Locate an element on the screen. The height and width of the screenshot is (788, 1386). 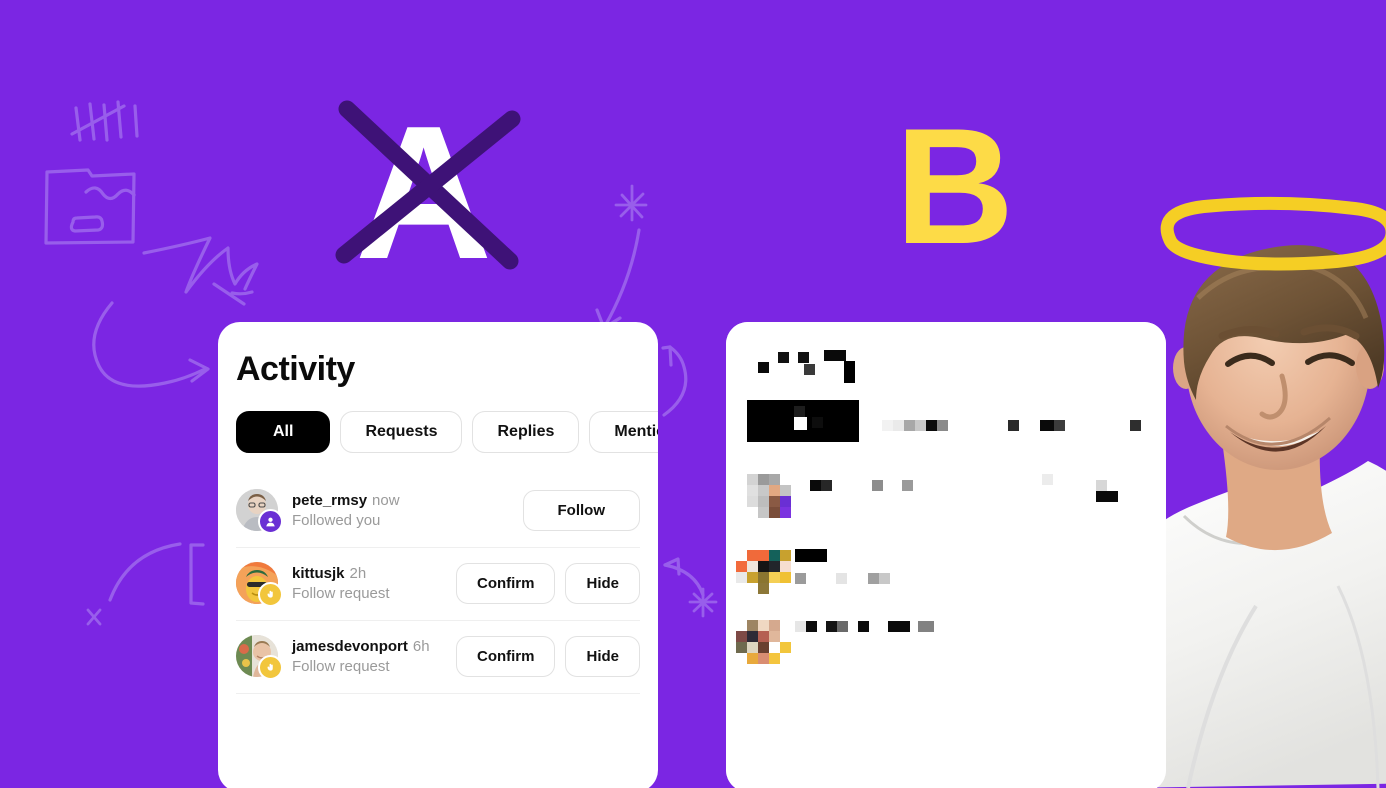
list-item-title: jamesdevonport 6h is located at coordinates (367, 646).